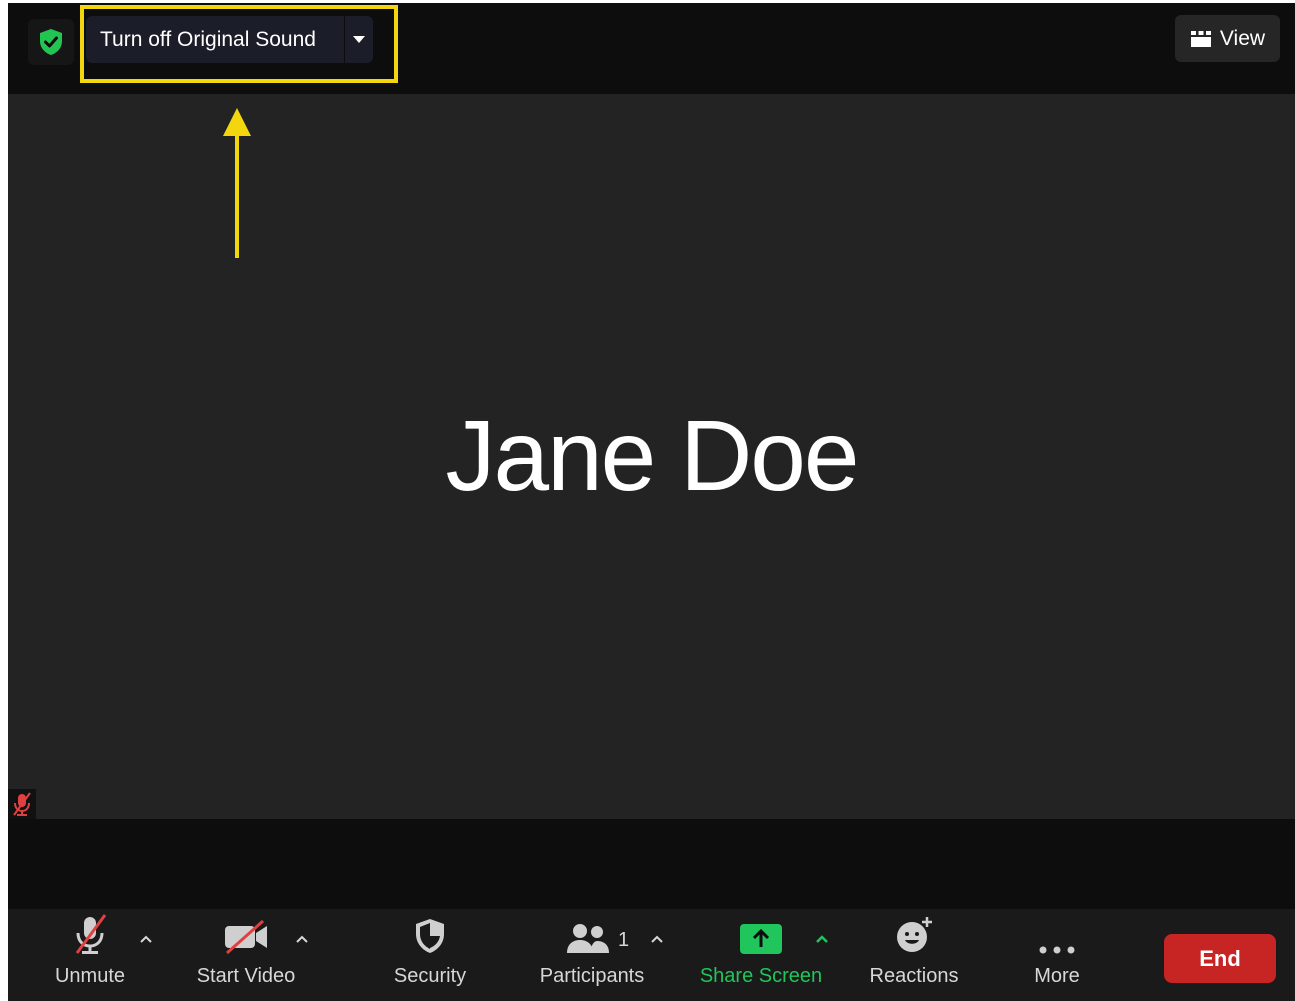  Describe the element at coordinates (1200, 38) in the screenshot. I see `grid-view-icon` at that location.